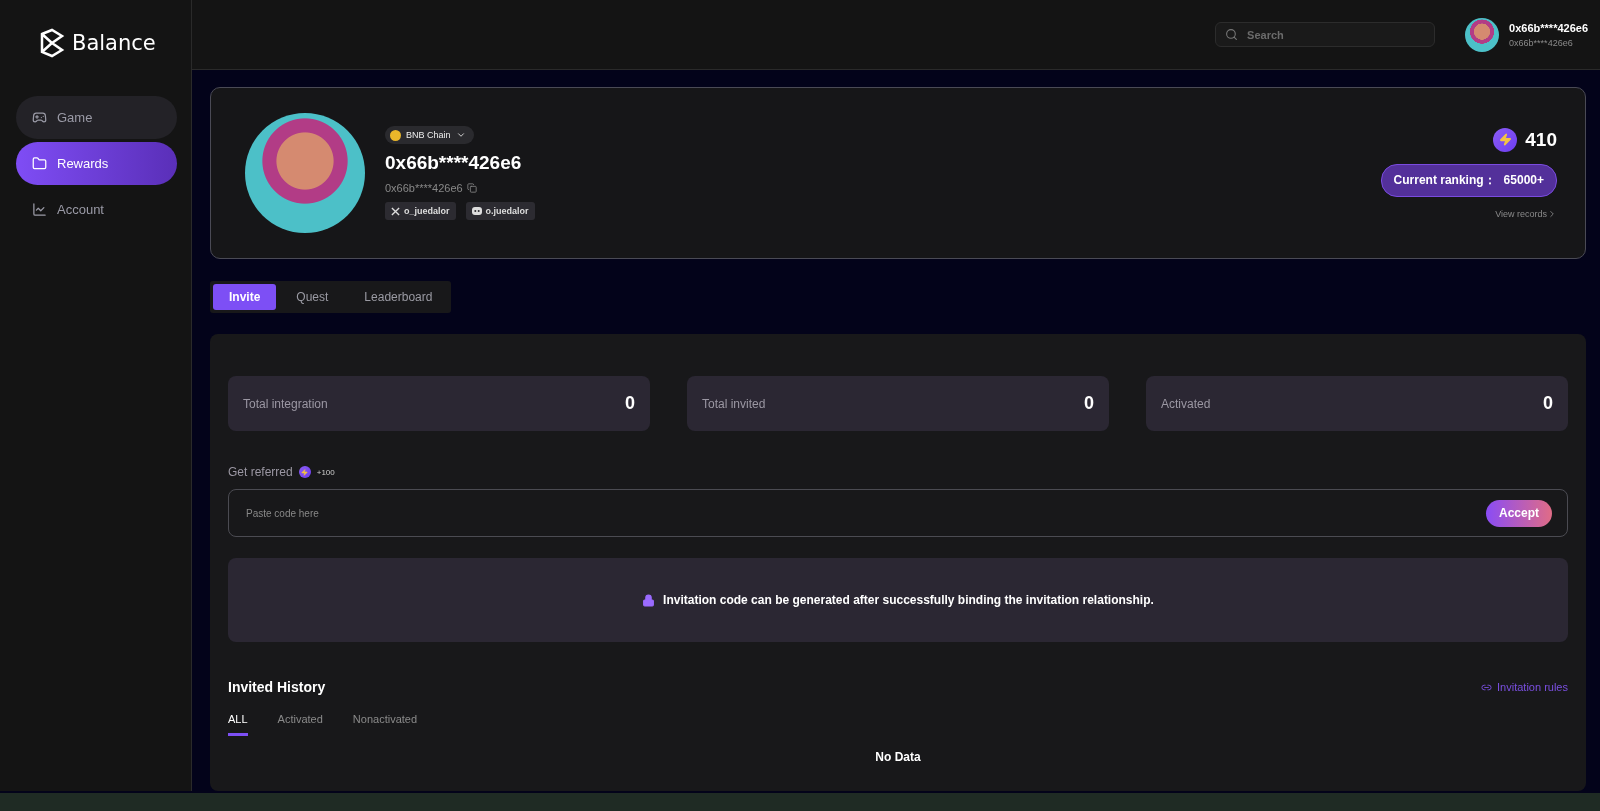 The height and width of the screenshot is (811, 1600). What do you see at coordinates (277, 687) in the screenshot?
I see `section-title: Invited History` at bounding box center [277, 687].